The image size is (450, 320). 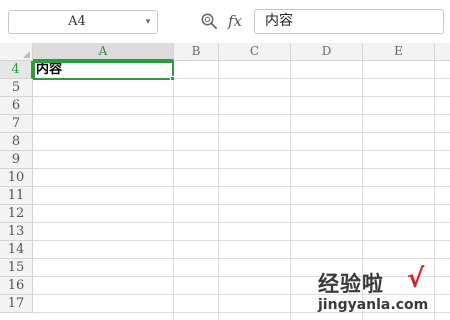 I want to click on row-header-13: 13, so click(x=16, y=232).